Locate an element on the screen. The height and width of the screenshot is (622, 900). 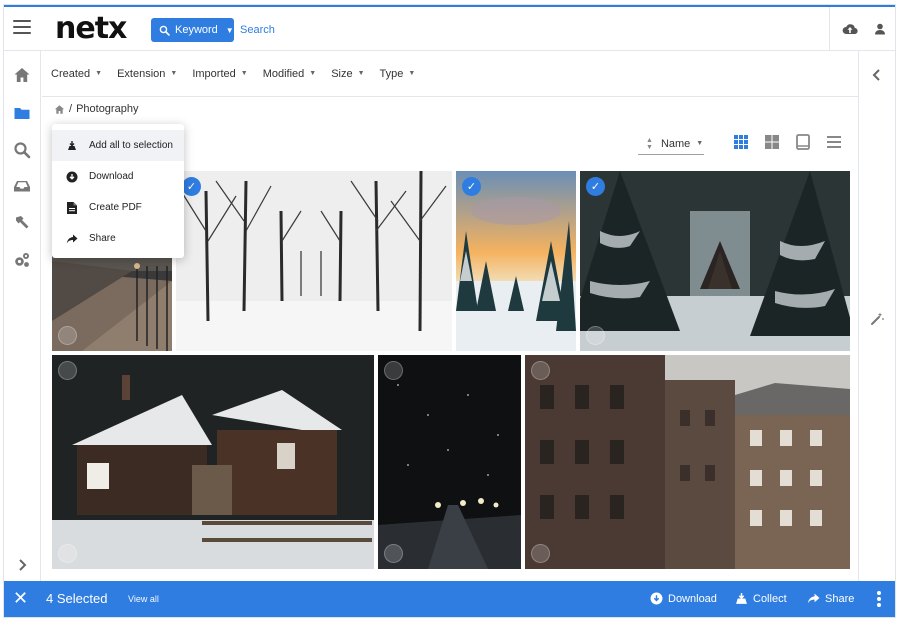
menu-item-download: Download is located at coordinates (118, 176).